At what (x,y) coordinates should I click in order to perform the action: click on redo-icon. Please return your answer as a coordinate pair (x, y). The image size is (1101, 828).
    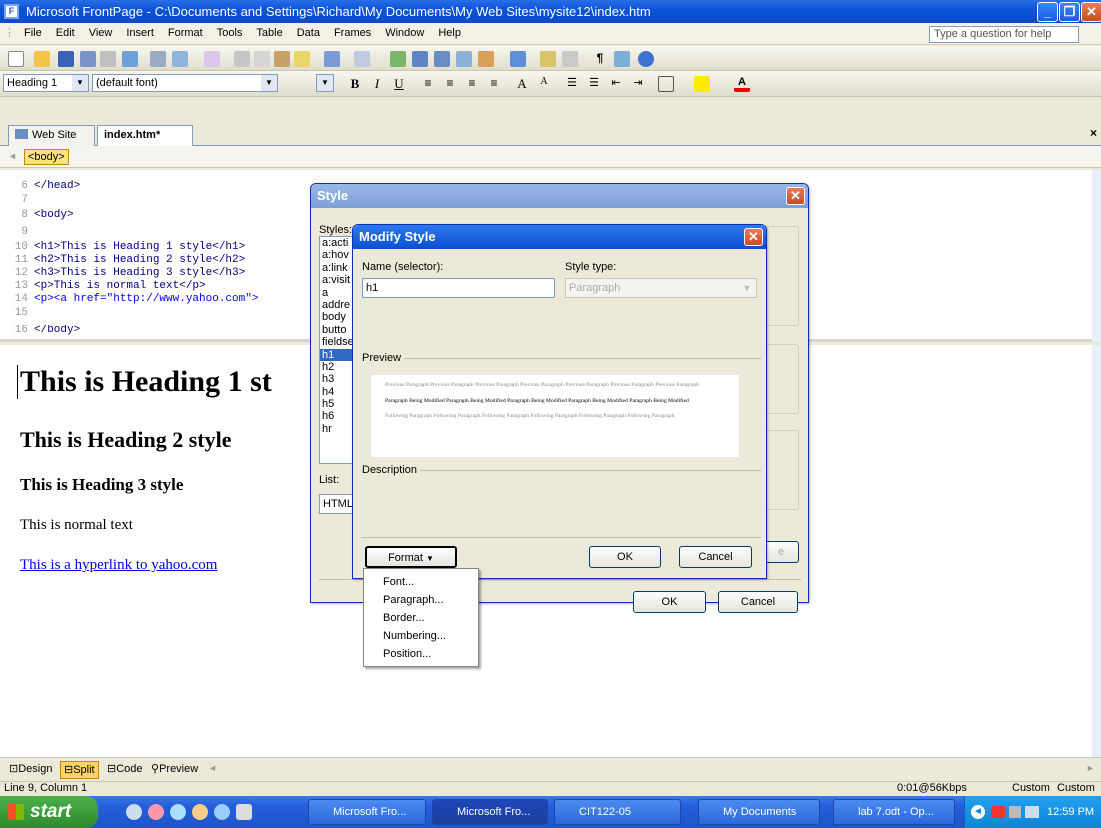
    Looking at the image, I should click on (362, 59).